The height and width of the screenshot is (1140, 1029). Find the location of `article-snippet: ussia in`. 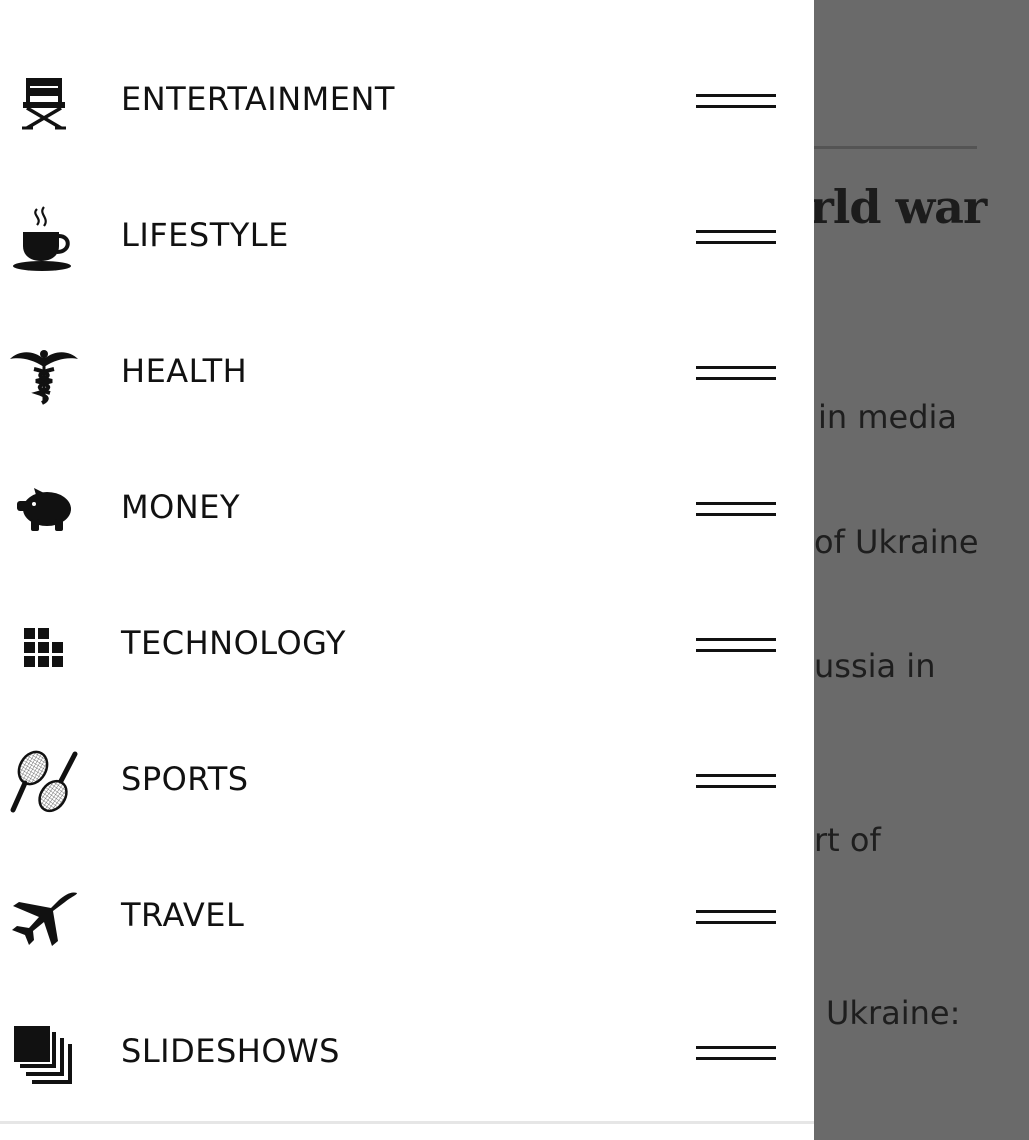

article-snippet: ussia in is located at coordinates (875, 666).